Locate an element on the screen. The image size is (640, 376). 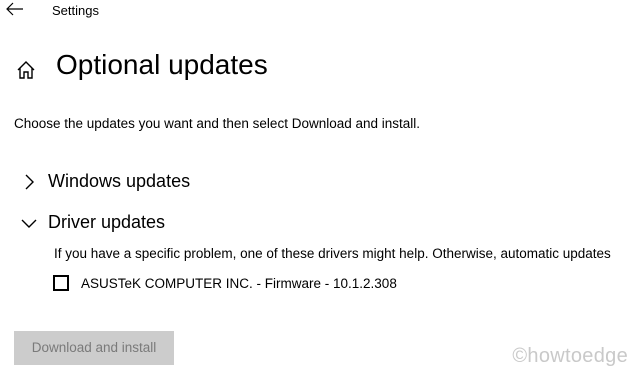
home-icon is located at coordinates (26, 70).